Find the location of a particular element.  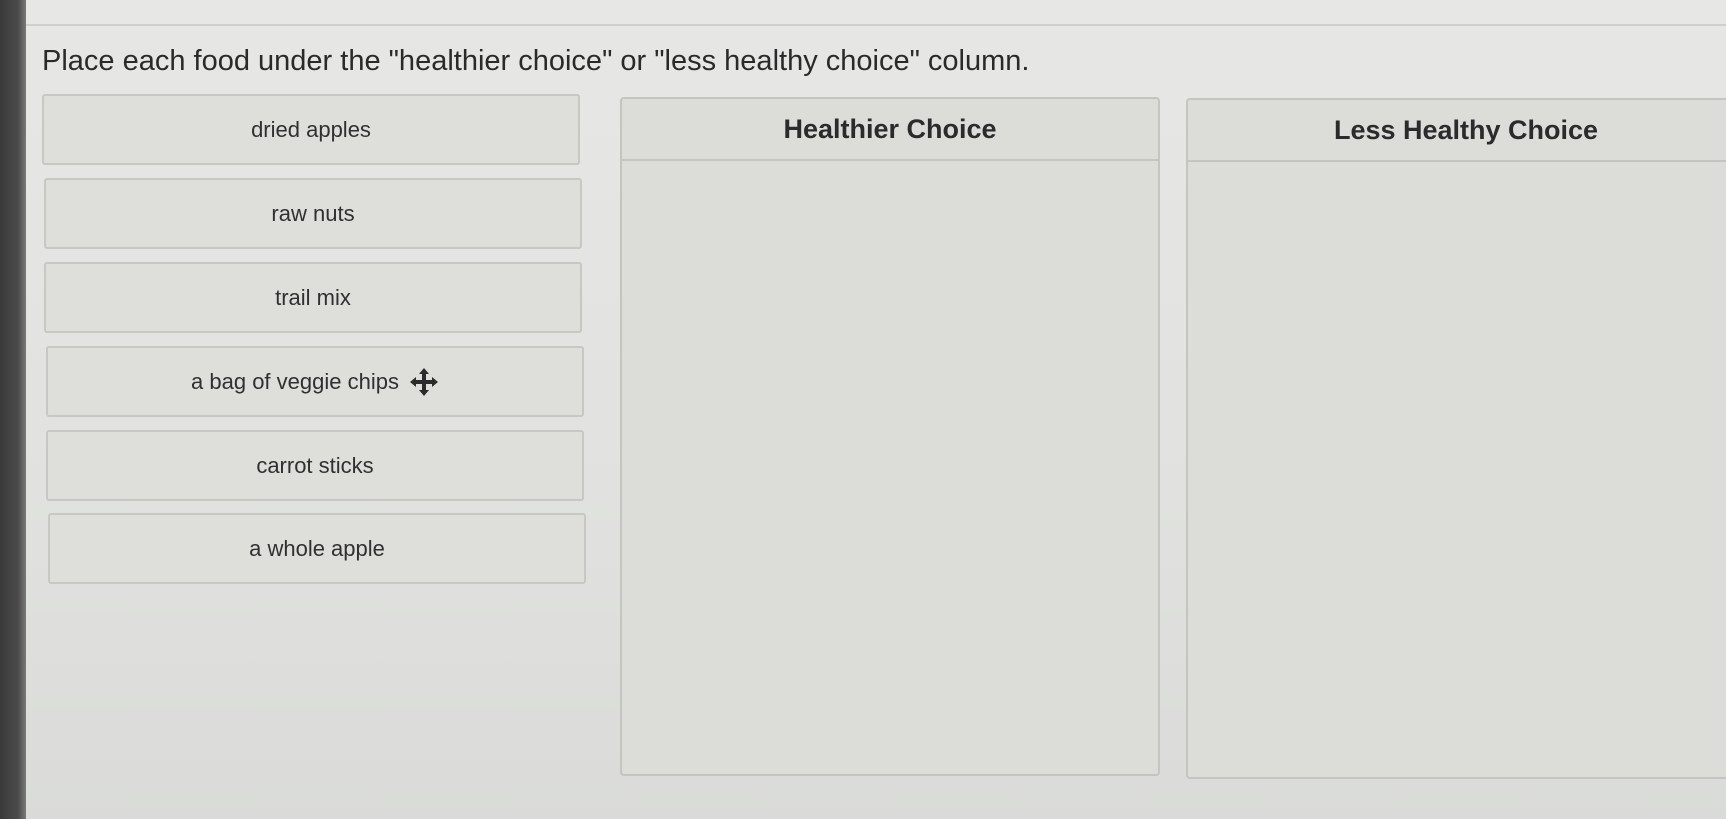

food-item-veggie-chips: a bag of veggie chips is located at coordinates (315, 381).